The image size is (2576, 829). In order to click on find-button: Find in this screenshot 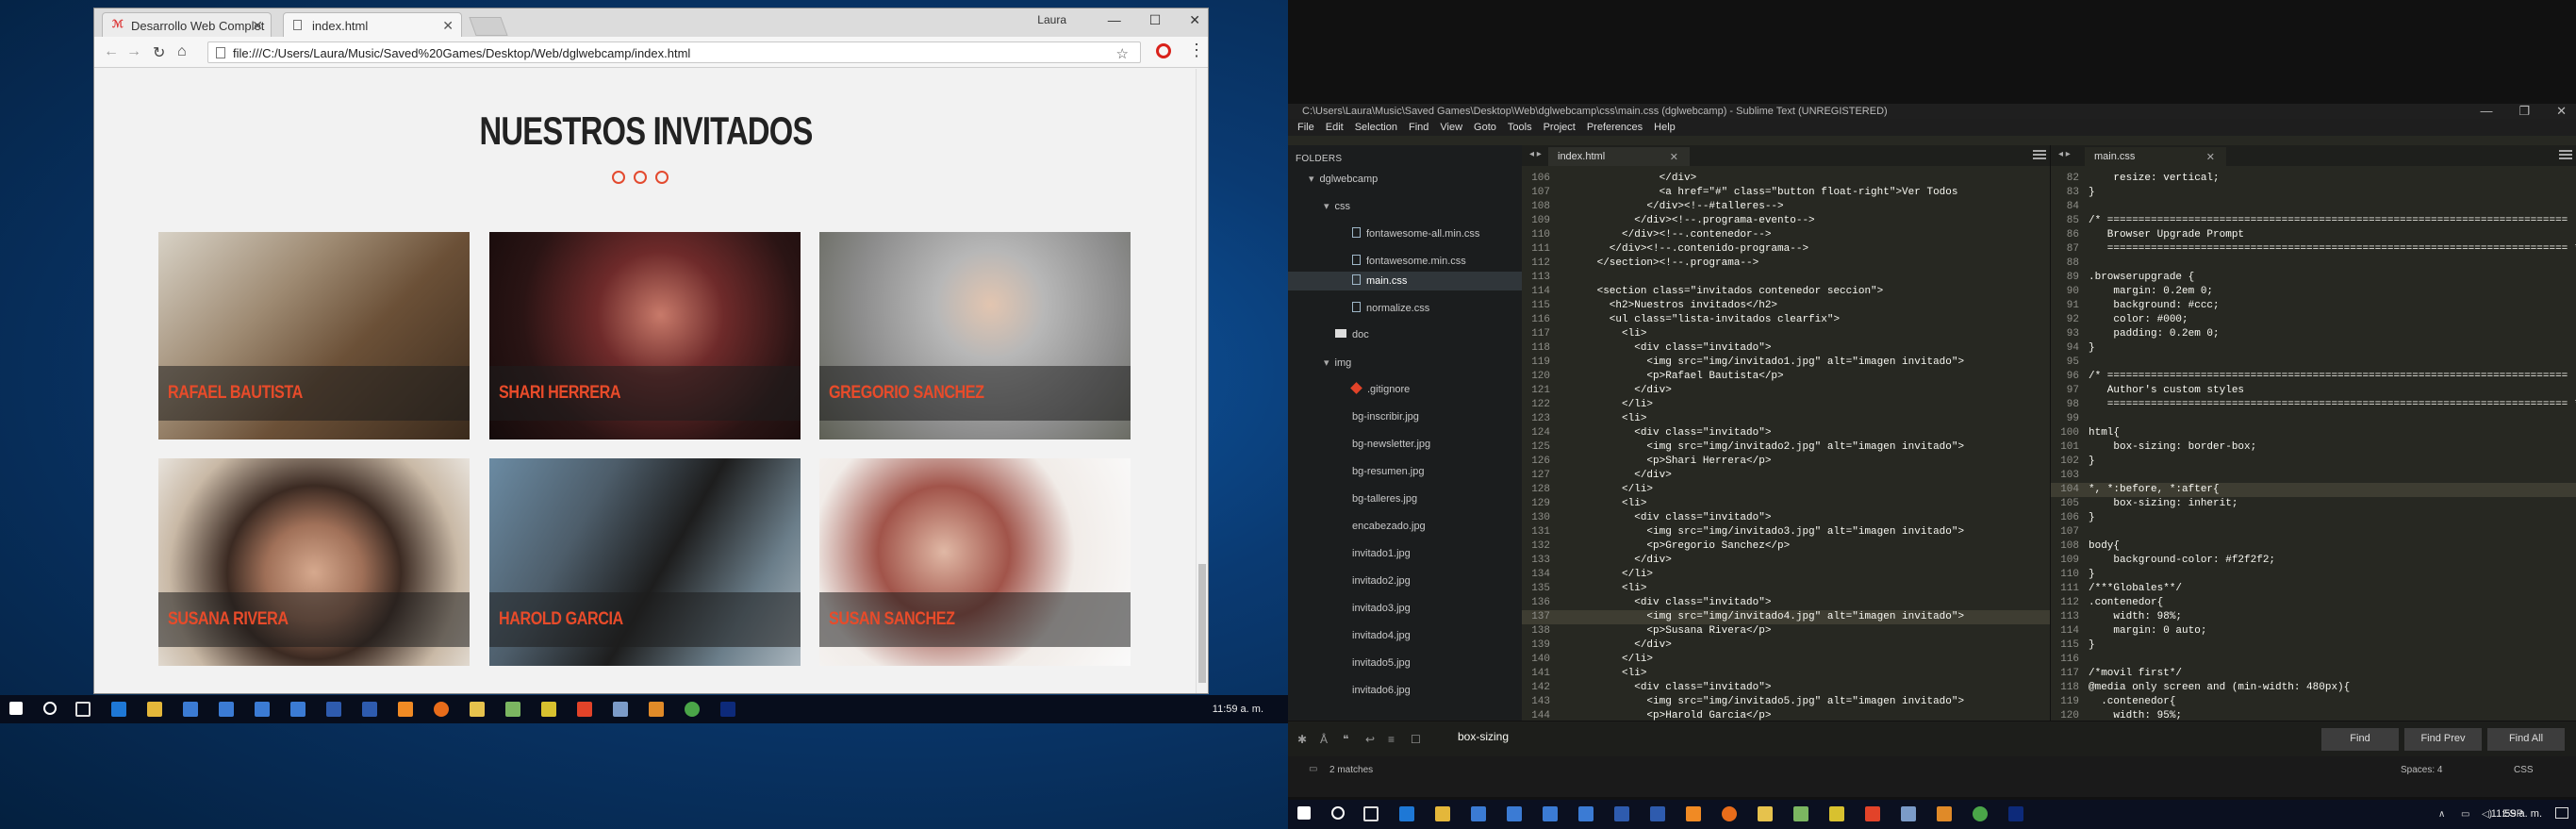, I will do `click(2360, 739)`.